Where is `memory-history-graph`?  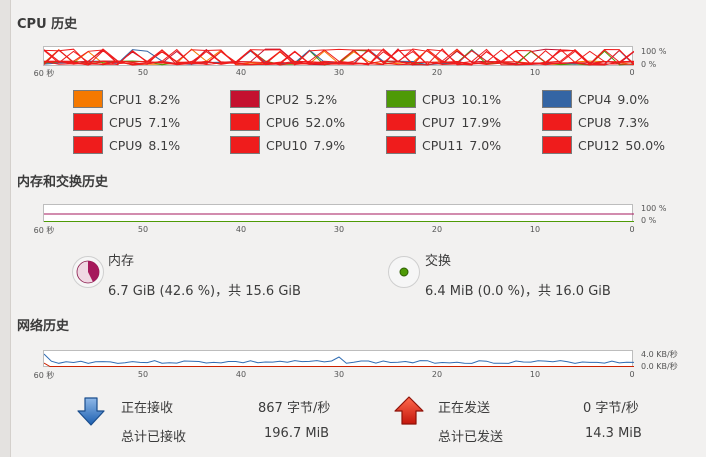
memory-history-graph is located at coordinates (338, 213).